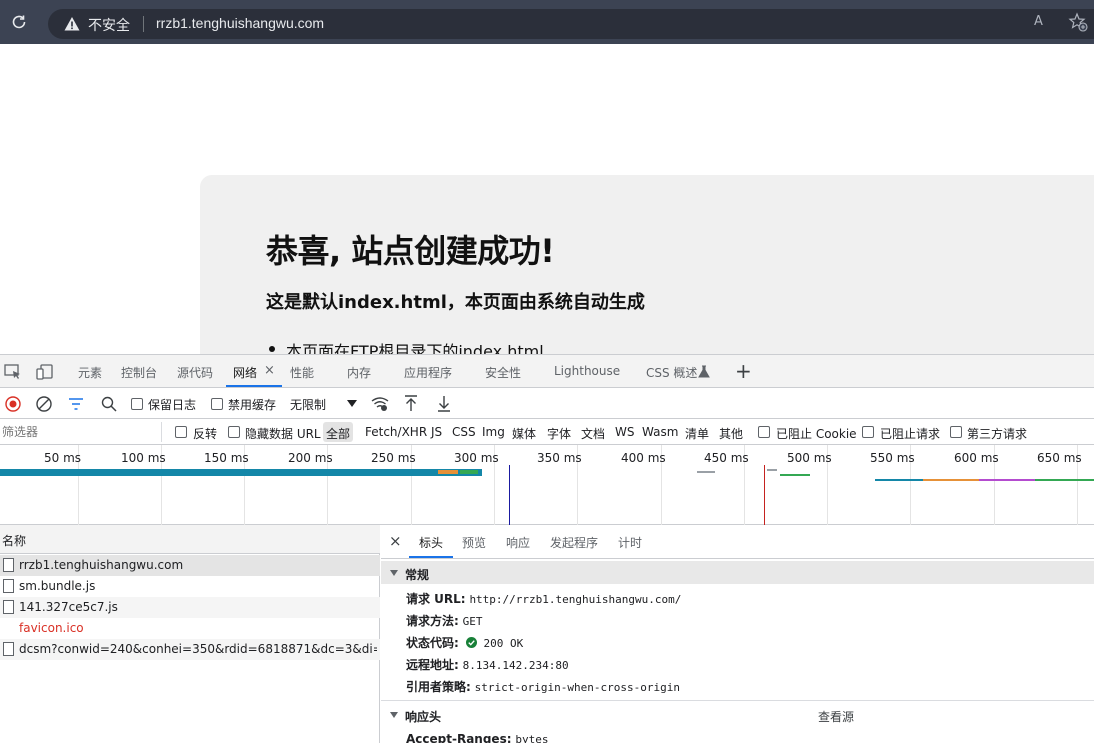 This screenshot has height=743, width=1094. I want to click on tab-network: 网络, so click(245, 372).